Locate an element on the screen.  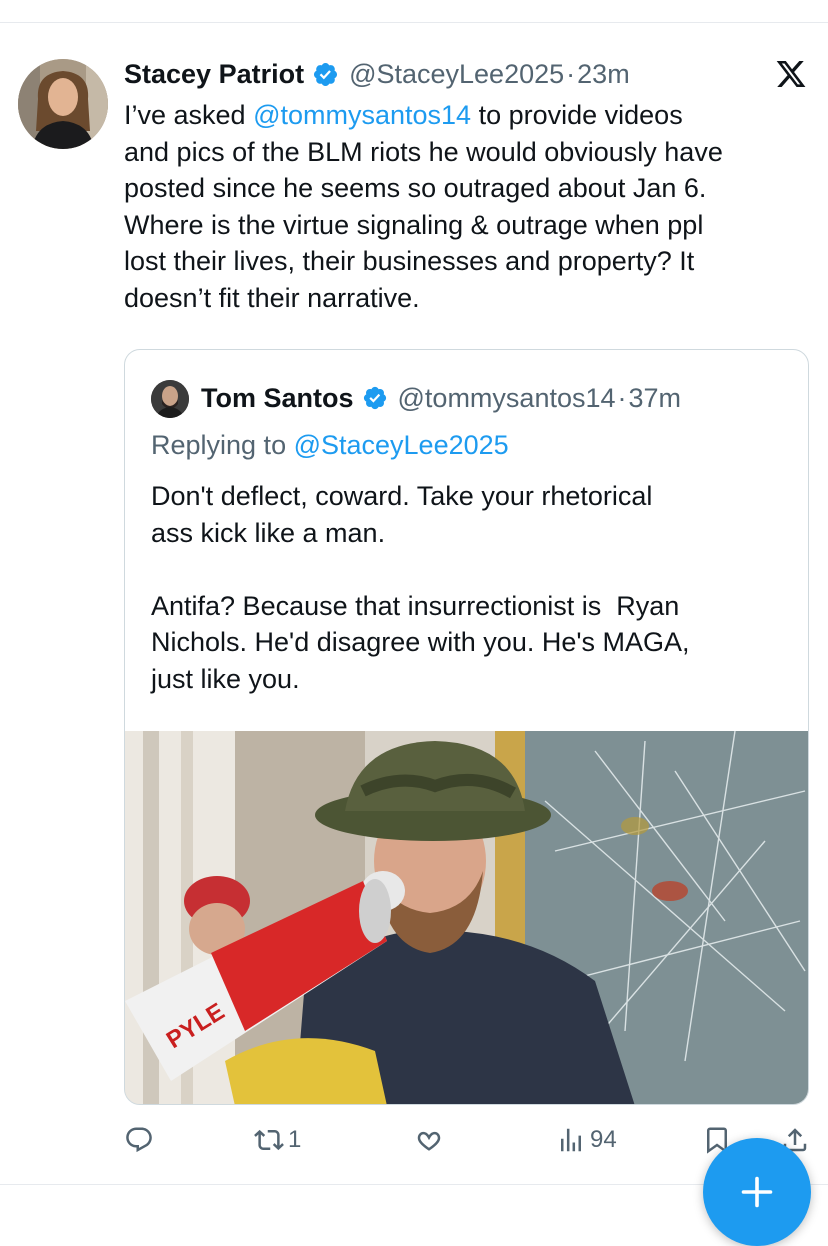
like-button is located at coordinates (431, 1140).